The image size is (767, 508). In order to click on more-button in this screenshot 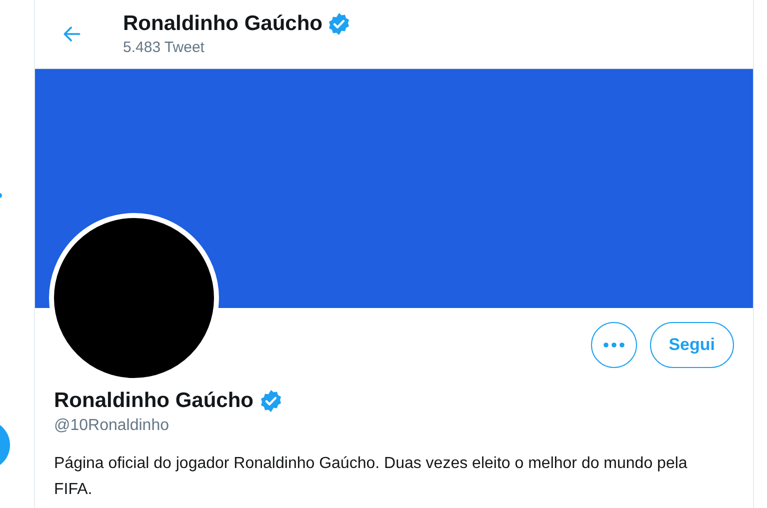, I will do `click(613, 345)`.